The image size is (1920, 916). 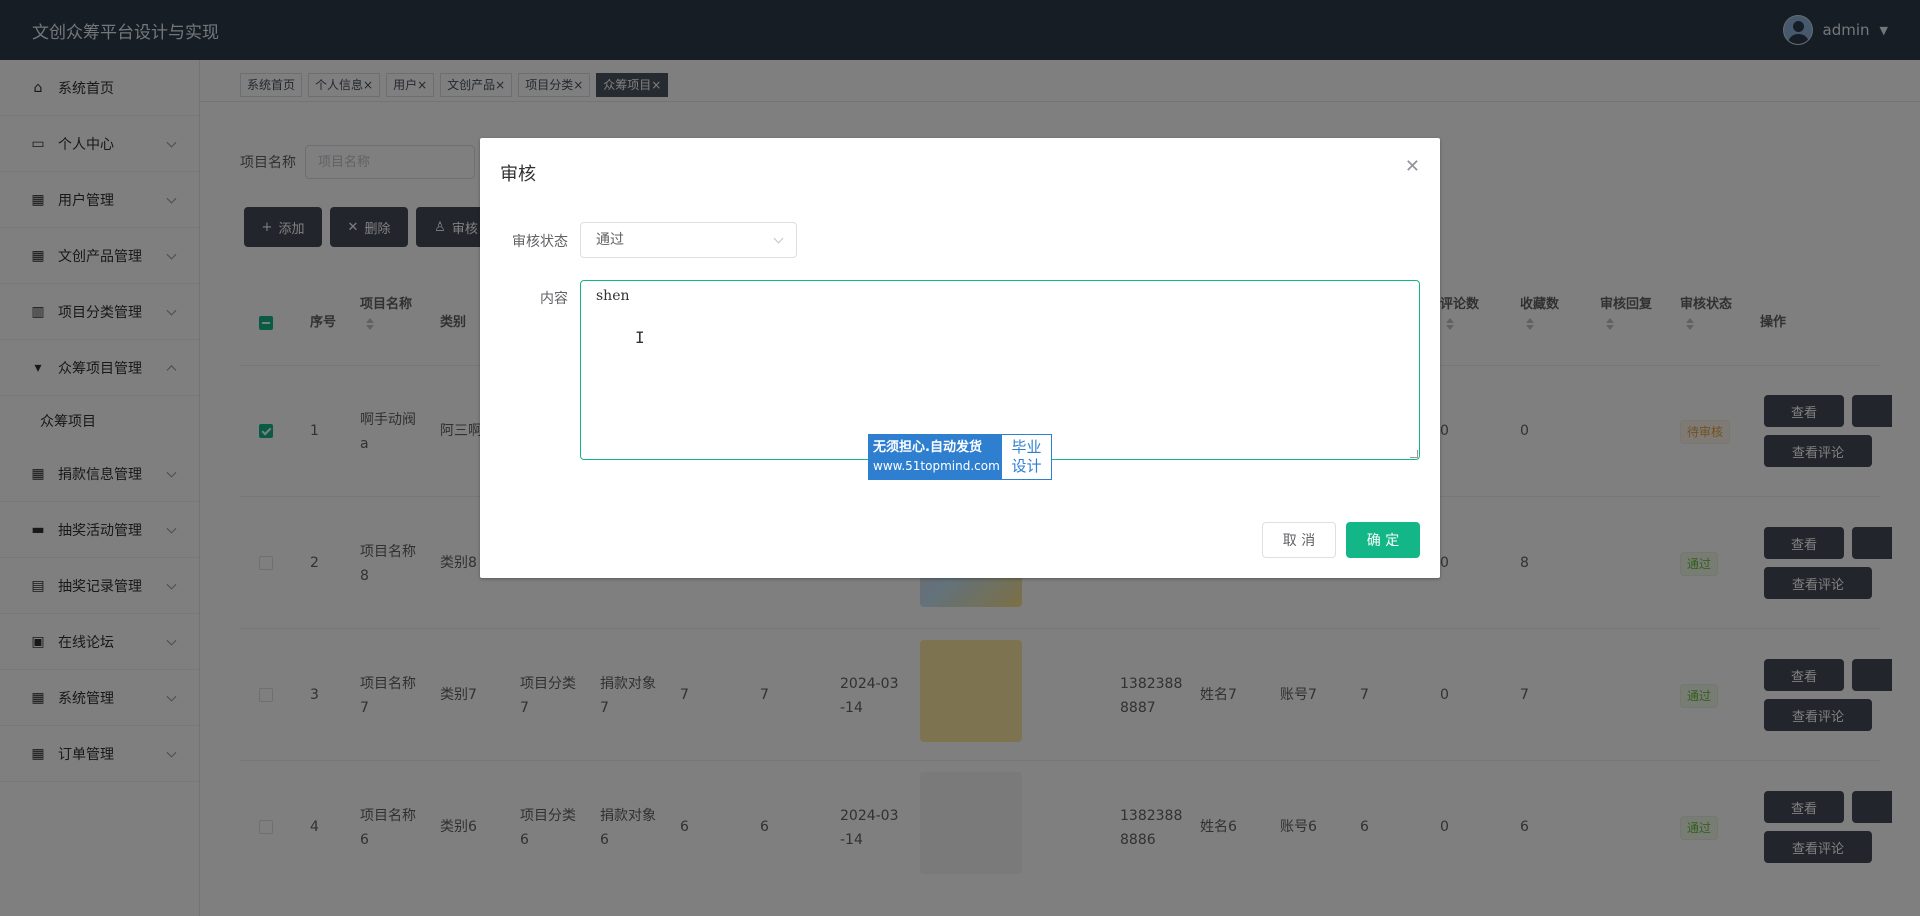 I want to click on text-cursor-icon: I, so click(x=640, y=337).